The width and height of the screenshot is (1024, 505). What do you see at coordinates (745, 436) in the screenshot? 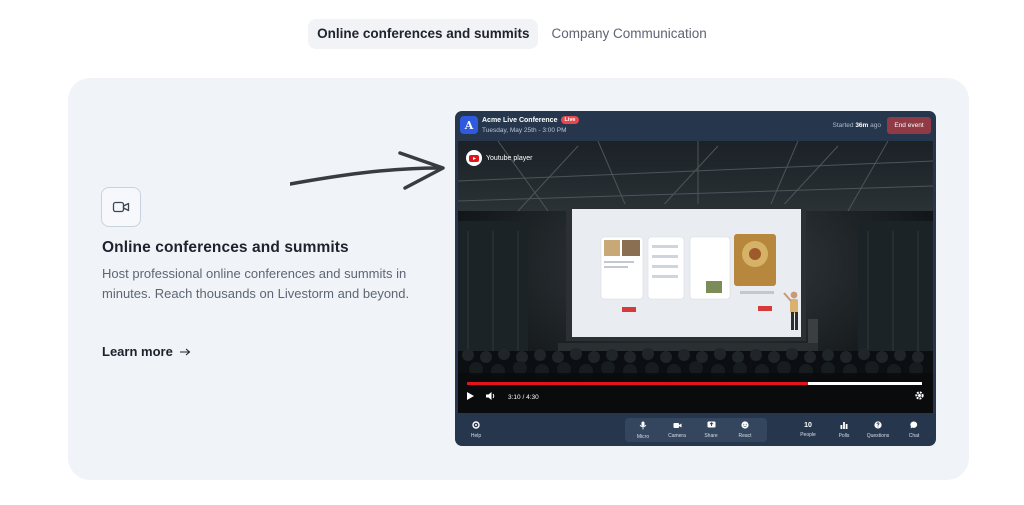
I see `react-label: React` at bounding box center [745, 436].